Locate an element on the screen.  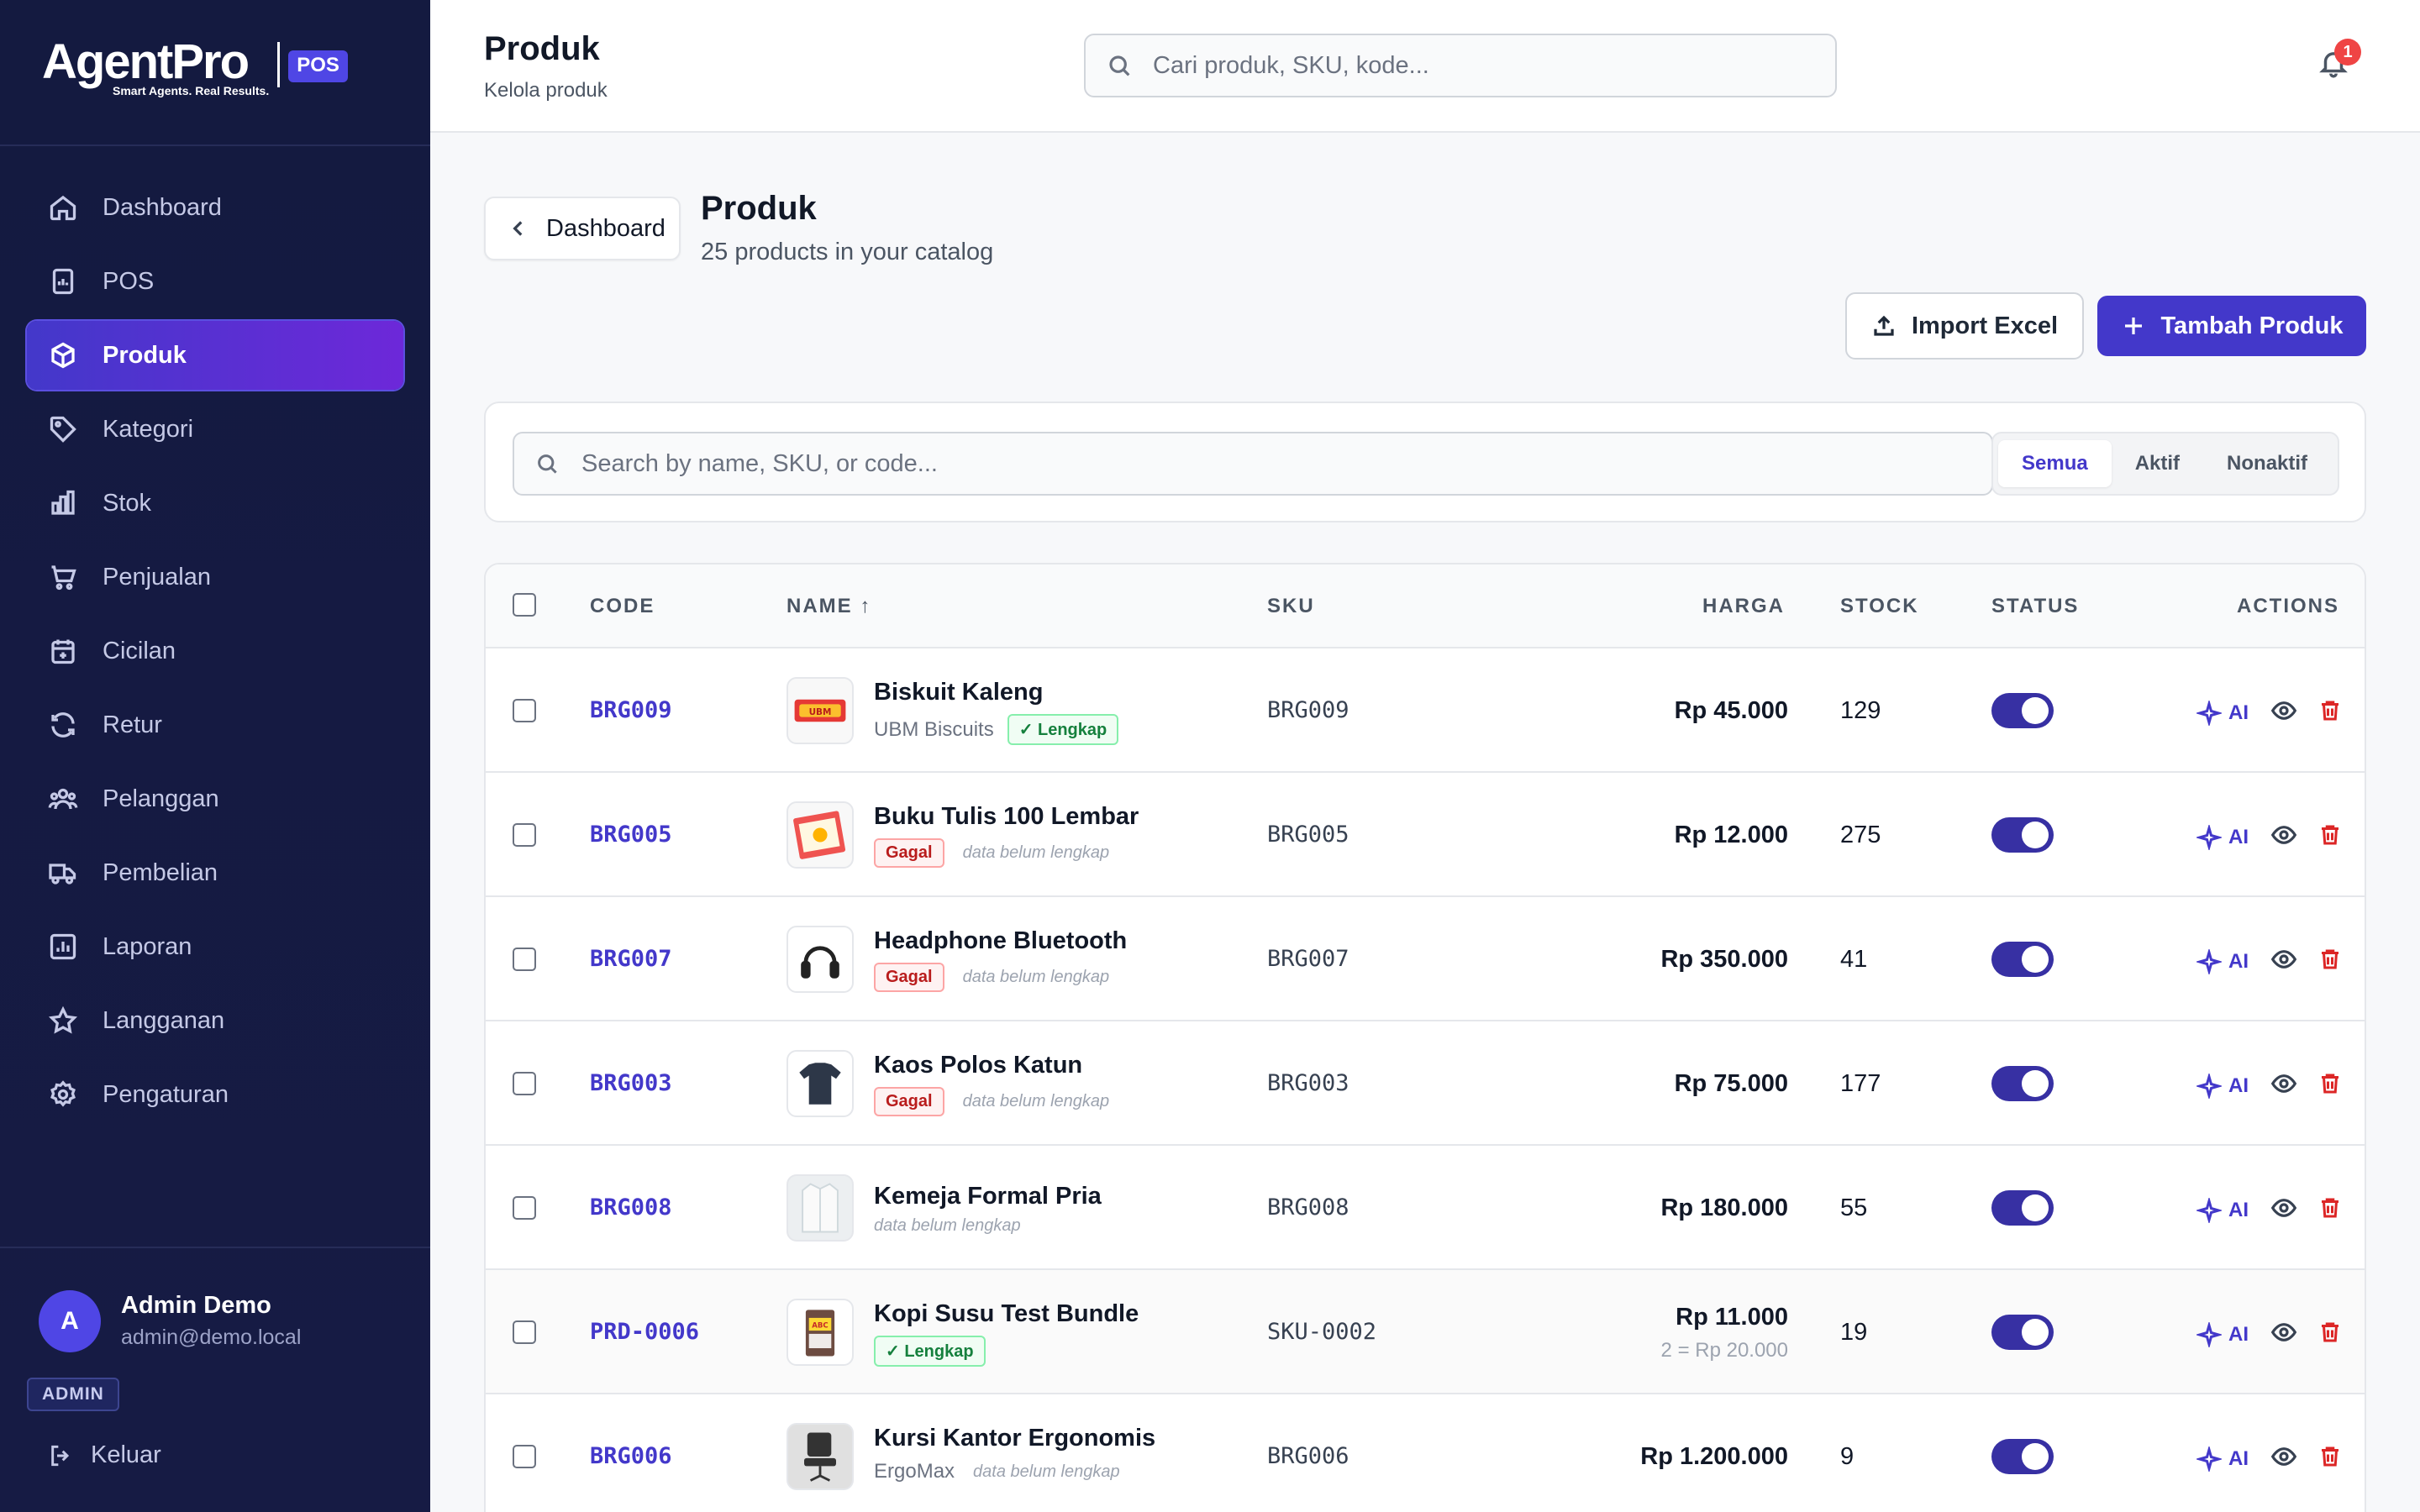
filter-tab-nonaktif: Nonaktif is located at coordinates (2267, 463).